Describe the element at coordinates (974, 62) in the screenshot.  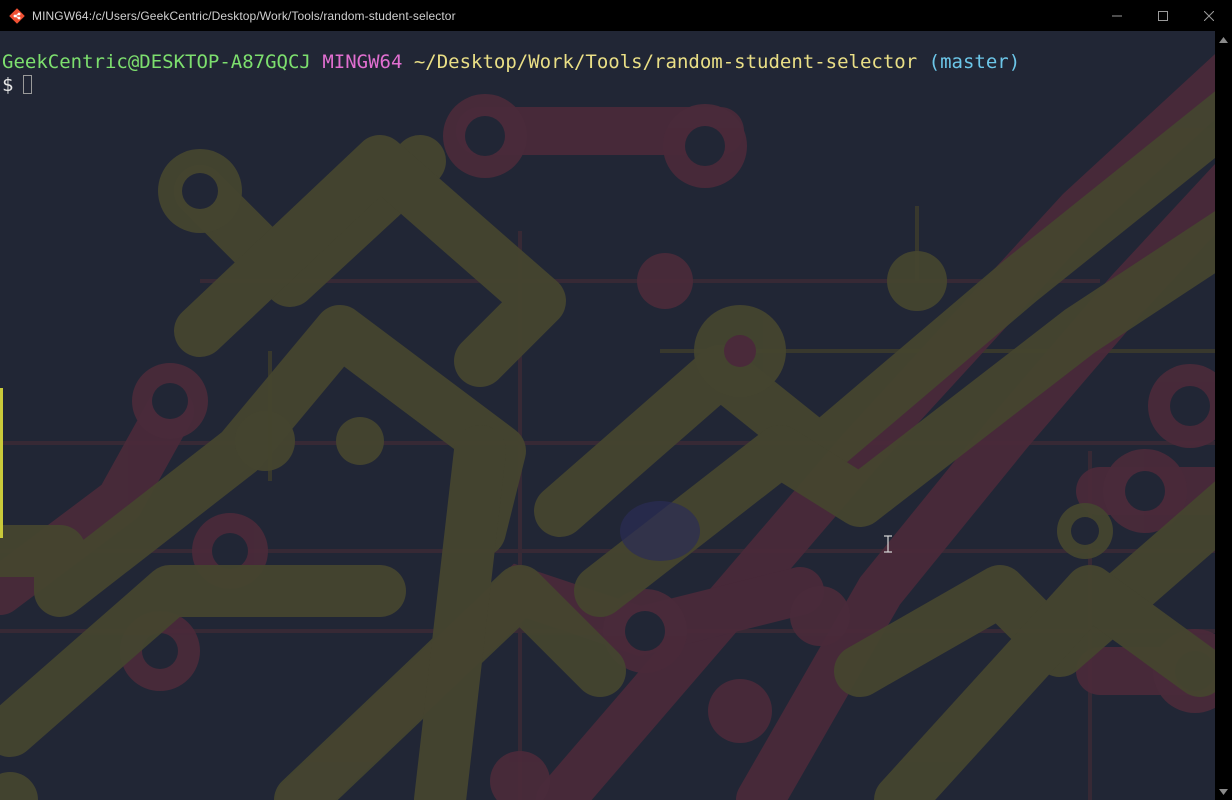
I see `prompt-branch: (master)` at that location.